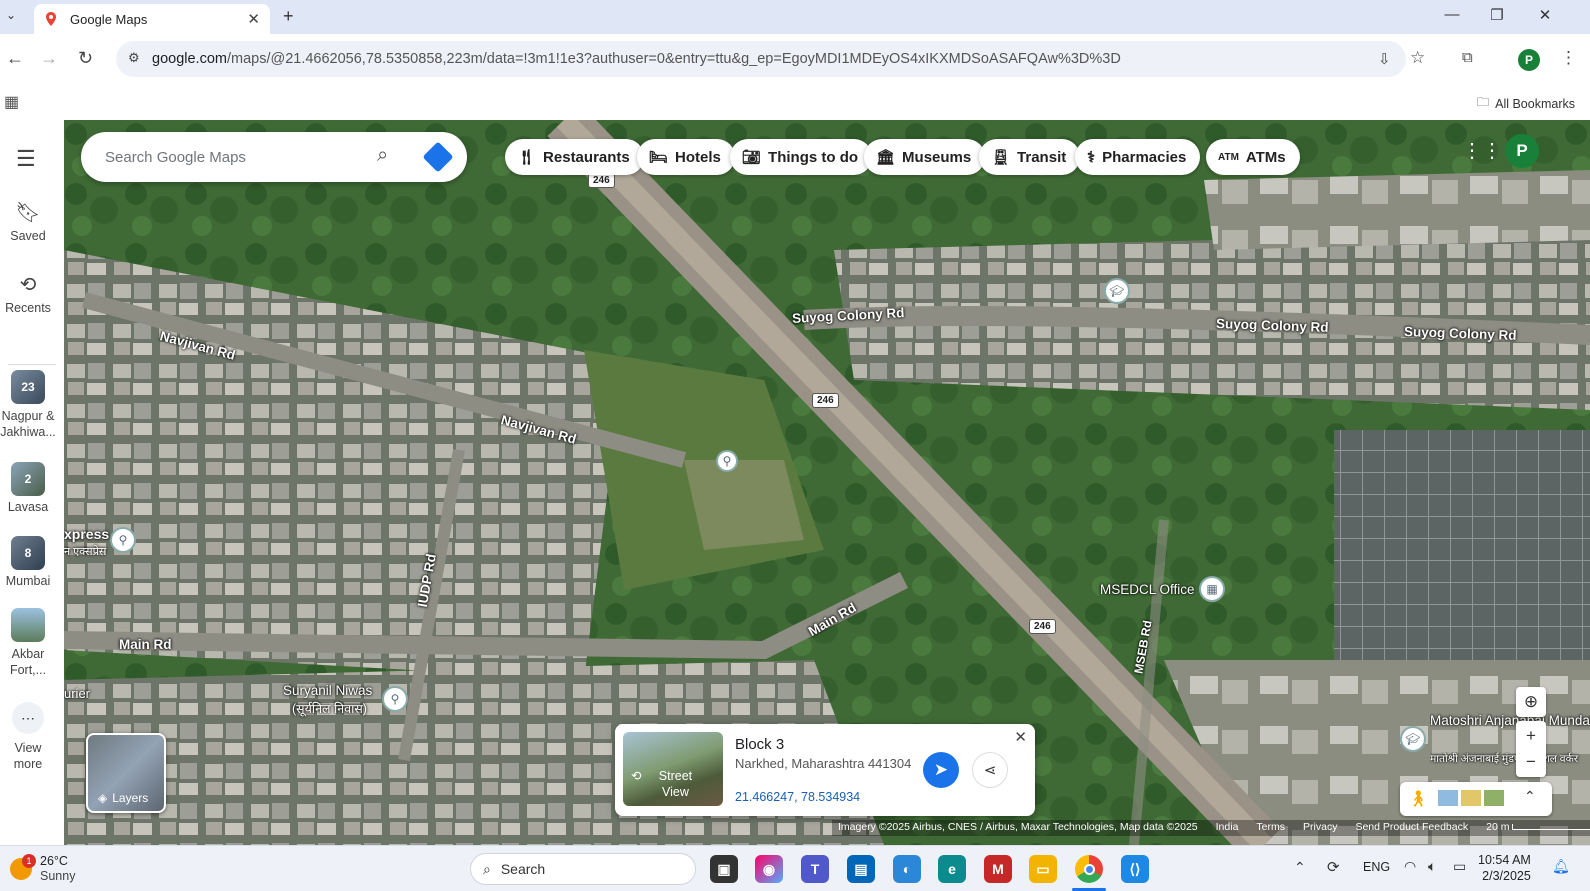 The width and height of the screenshot is (1590, 891). Describe the element at coordinates (907, 869) in the screenshot. I see `photos-icon: ◐` at that location.